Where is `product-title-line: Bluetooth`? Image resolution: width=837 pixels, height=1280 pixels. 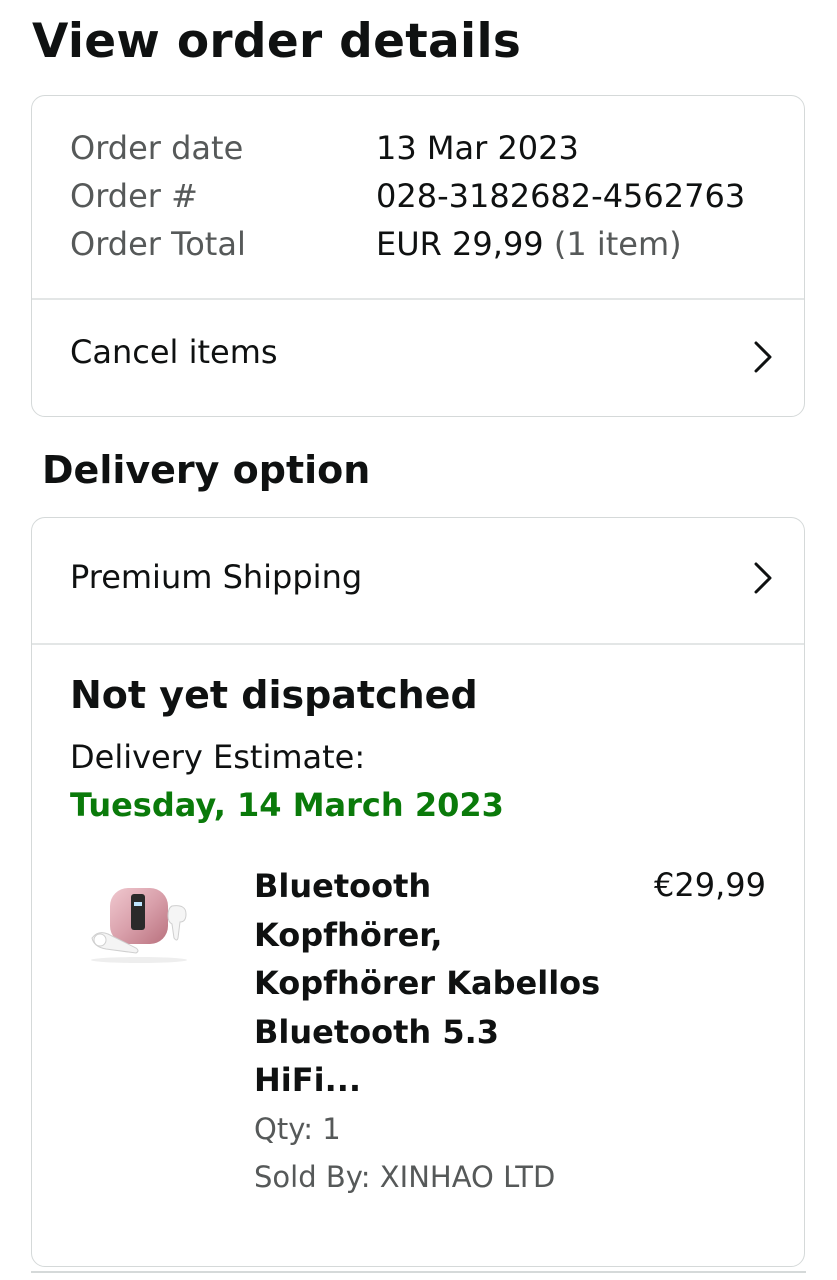 product-title-line: Bluetooth is located at coordinates (343, 886).